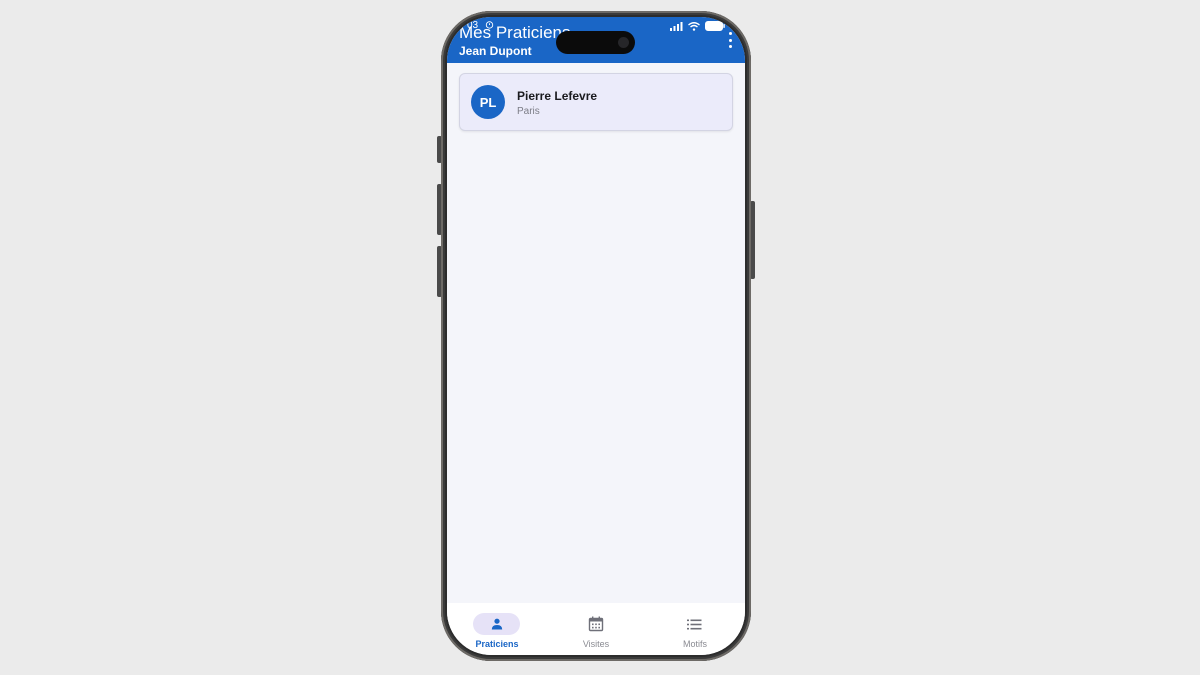  I want to click on status-icons, so click(697, 26).